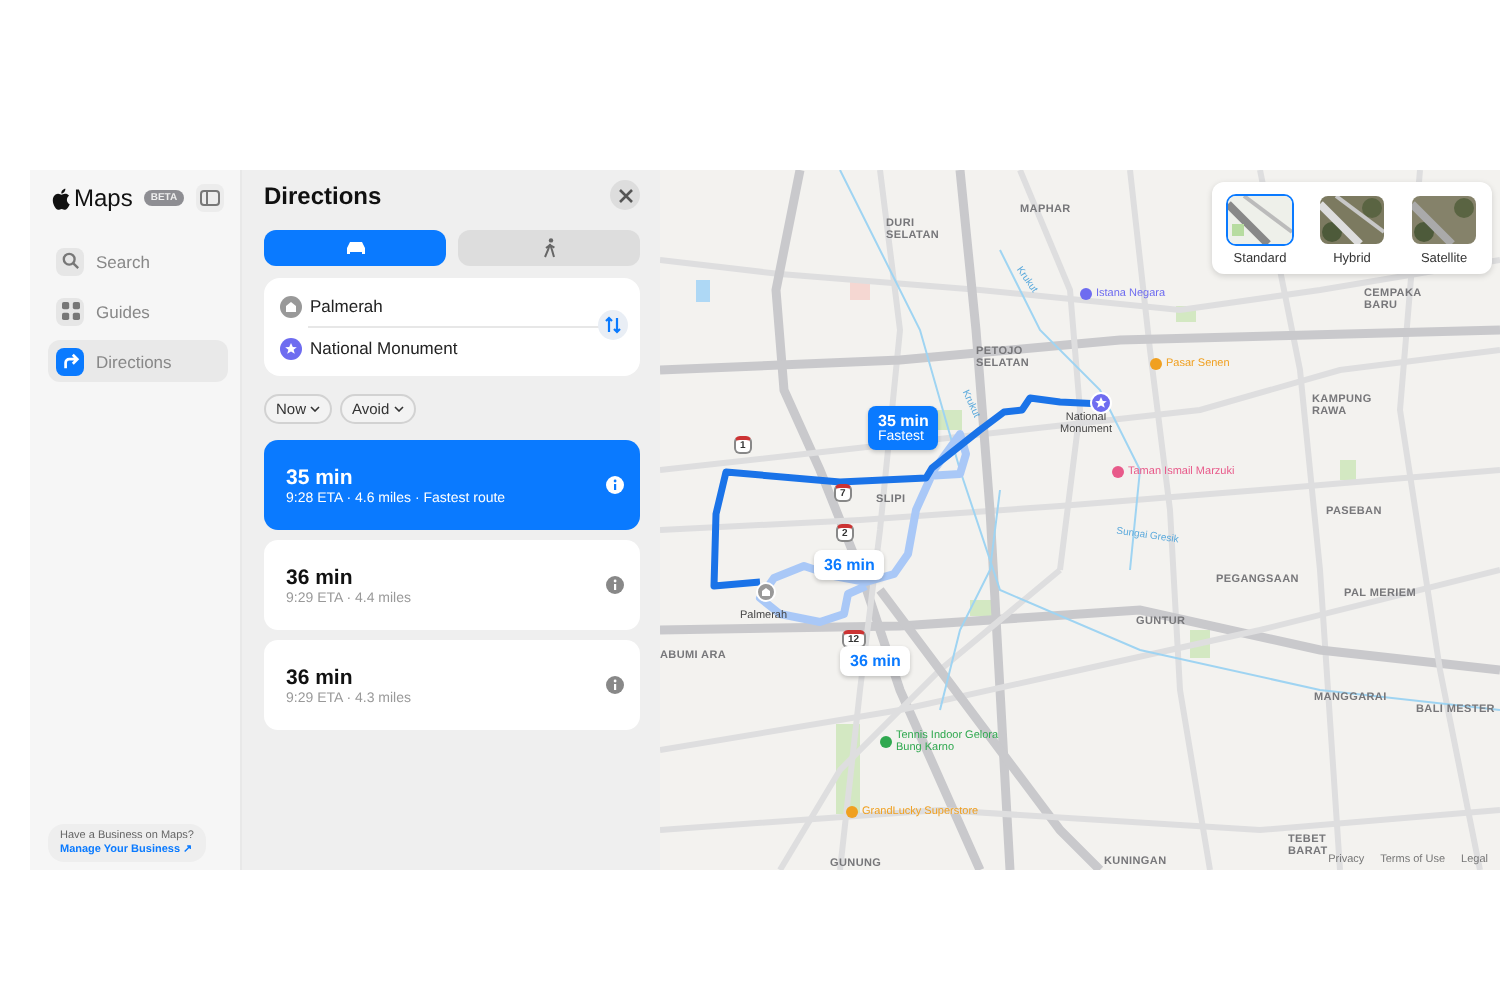  Describe the element at coordinates (323, 195) in the screenshot. I see `panel-title: Directions` at that location.